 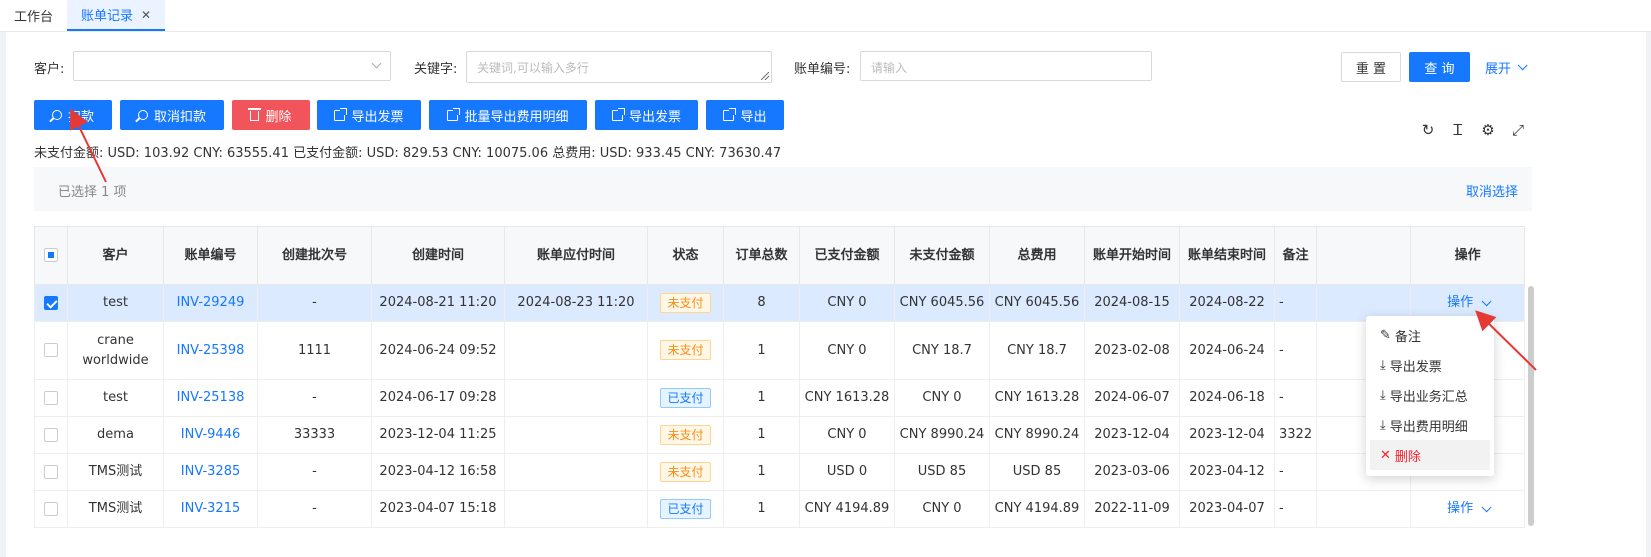 What do you see at coordinates (314, 350) in the screenshot?
I see `batch-cell: 1111` at bounding box center [314, 350].